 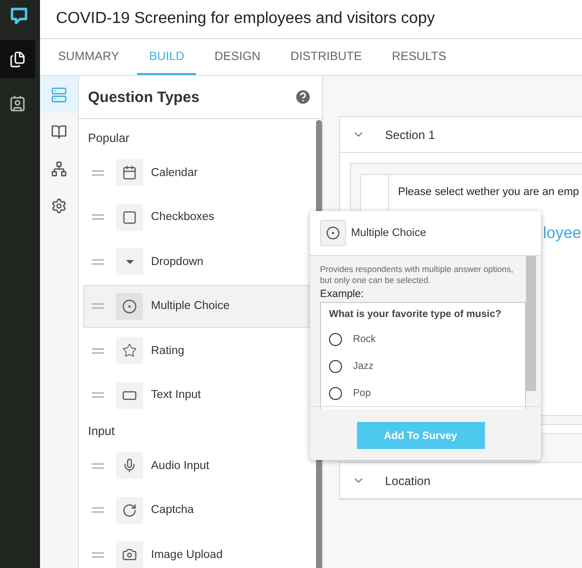 What do you see at coordinates (129, 510) in the screenshot?
I see `refresh-icon` at bounding box center [129, 510].